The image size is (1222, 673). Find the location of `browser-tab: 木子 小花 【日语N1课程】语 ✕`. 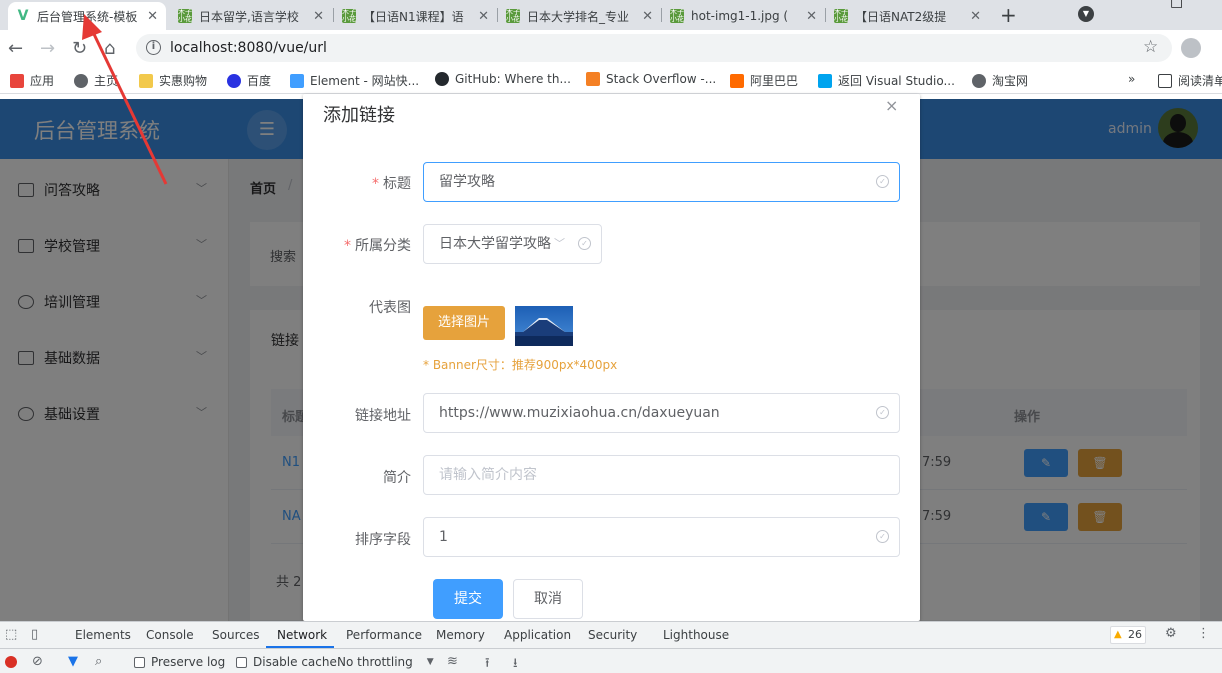

browser-tab: 木子 小花 【日语N1课程】语 ✕ is located at coordinates (415, 16).